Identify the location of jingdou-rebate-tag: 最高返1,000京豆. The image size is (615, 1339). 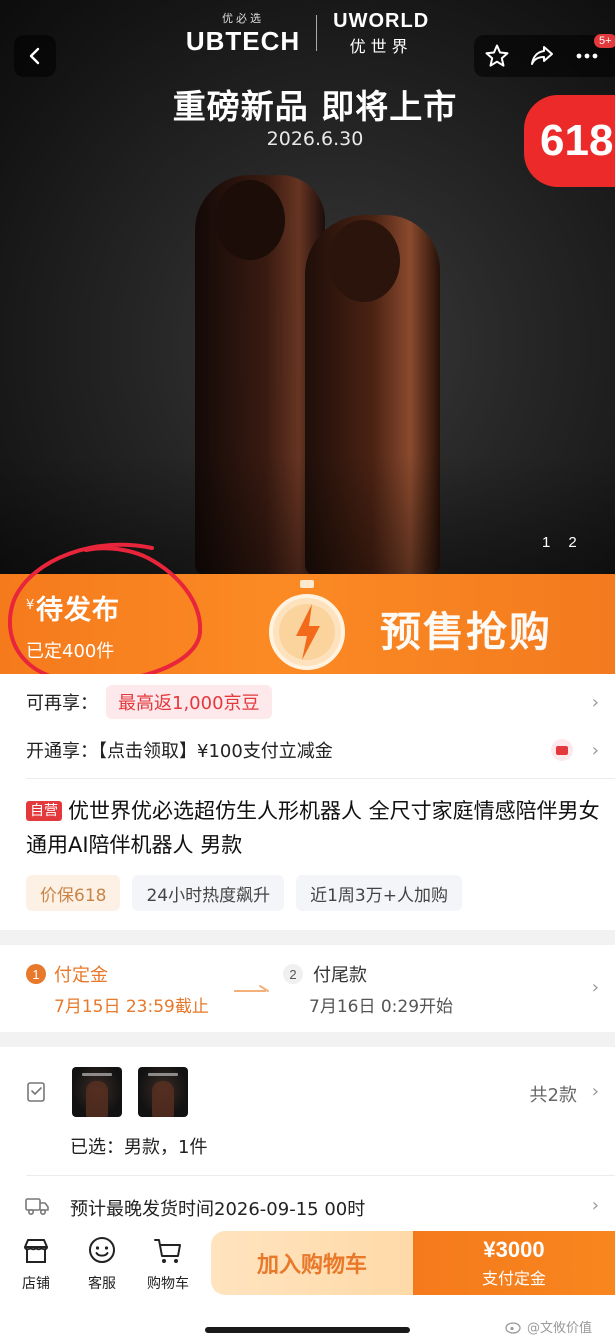
(189, 702).